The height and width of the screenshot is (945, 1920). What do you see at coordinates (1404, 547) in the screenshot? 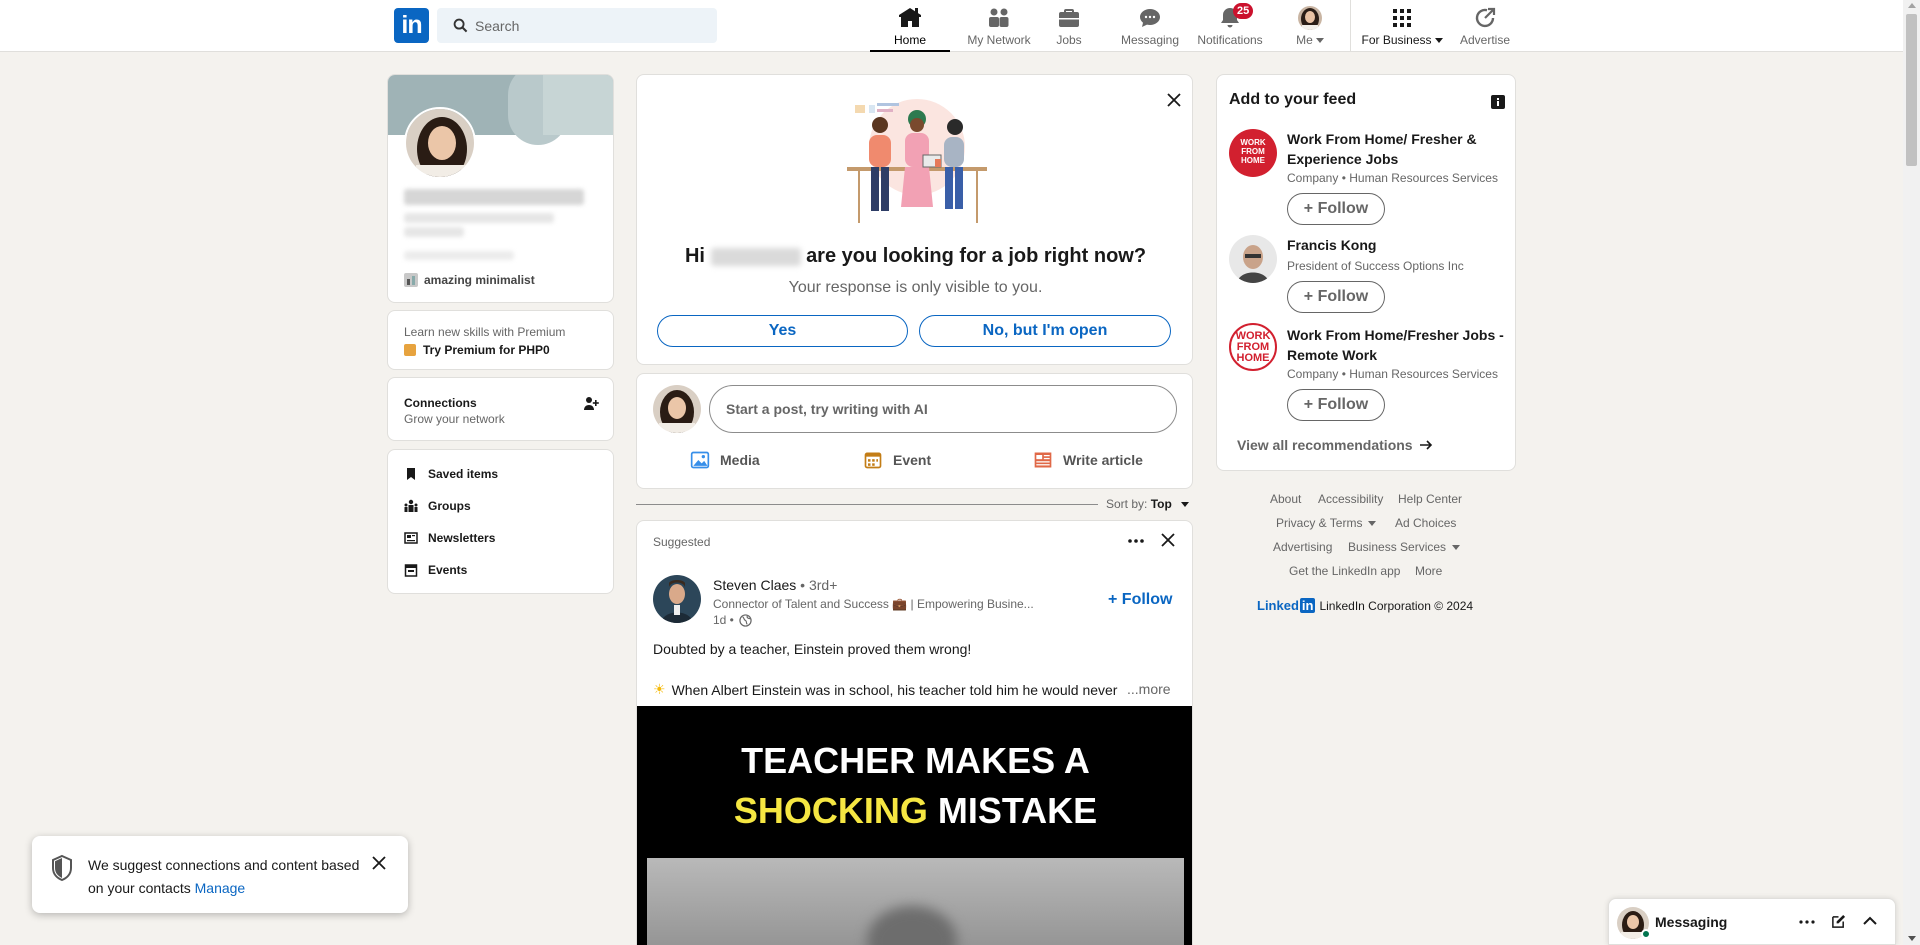
I see `footer-business-services-link: Business Services` at bounding box center [1404, 547].